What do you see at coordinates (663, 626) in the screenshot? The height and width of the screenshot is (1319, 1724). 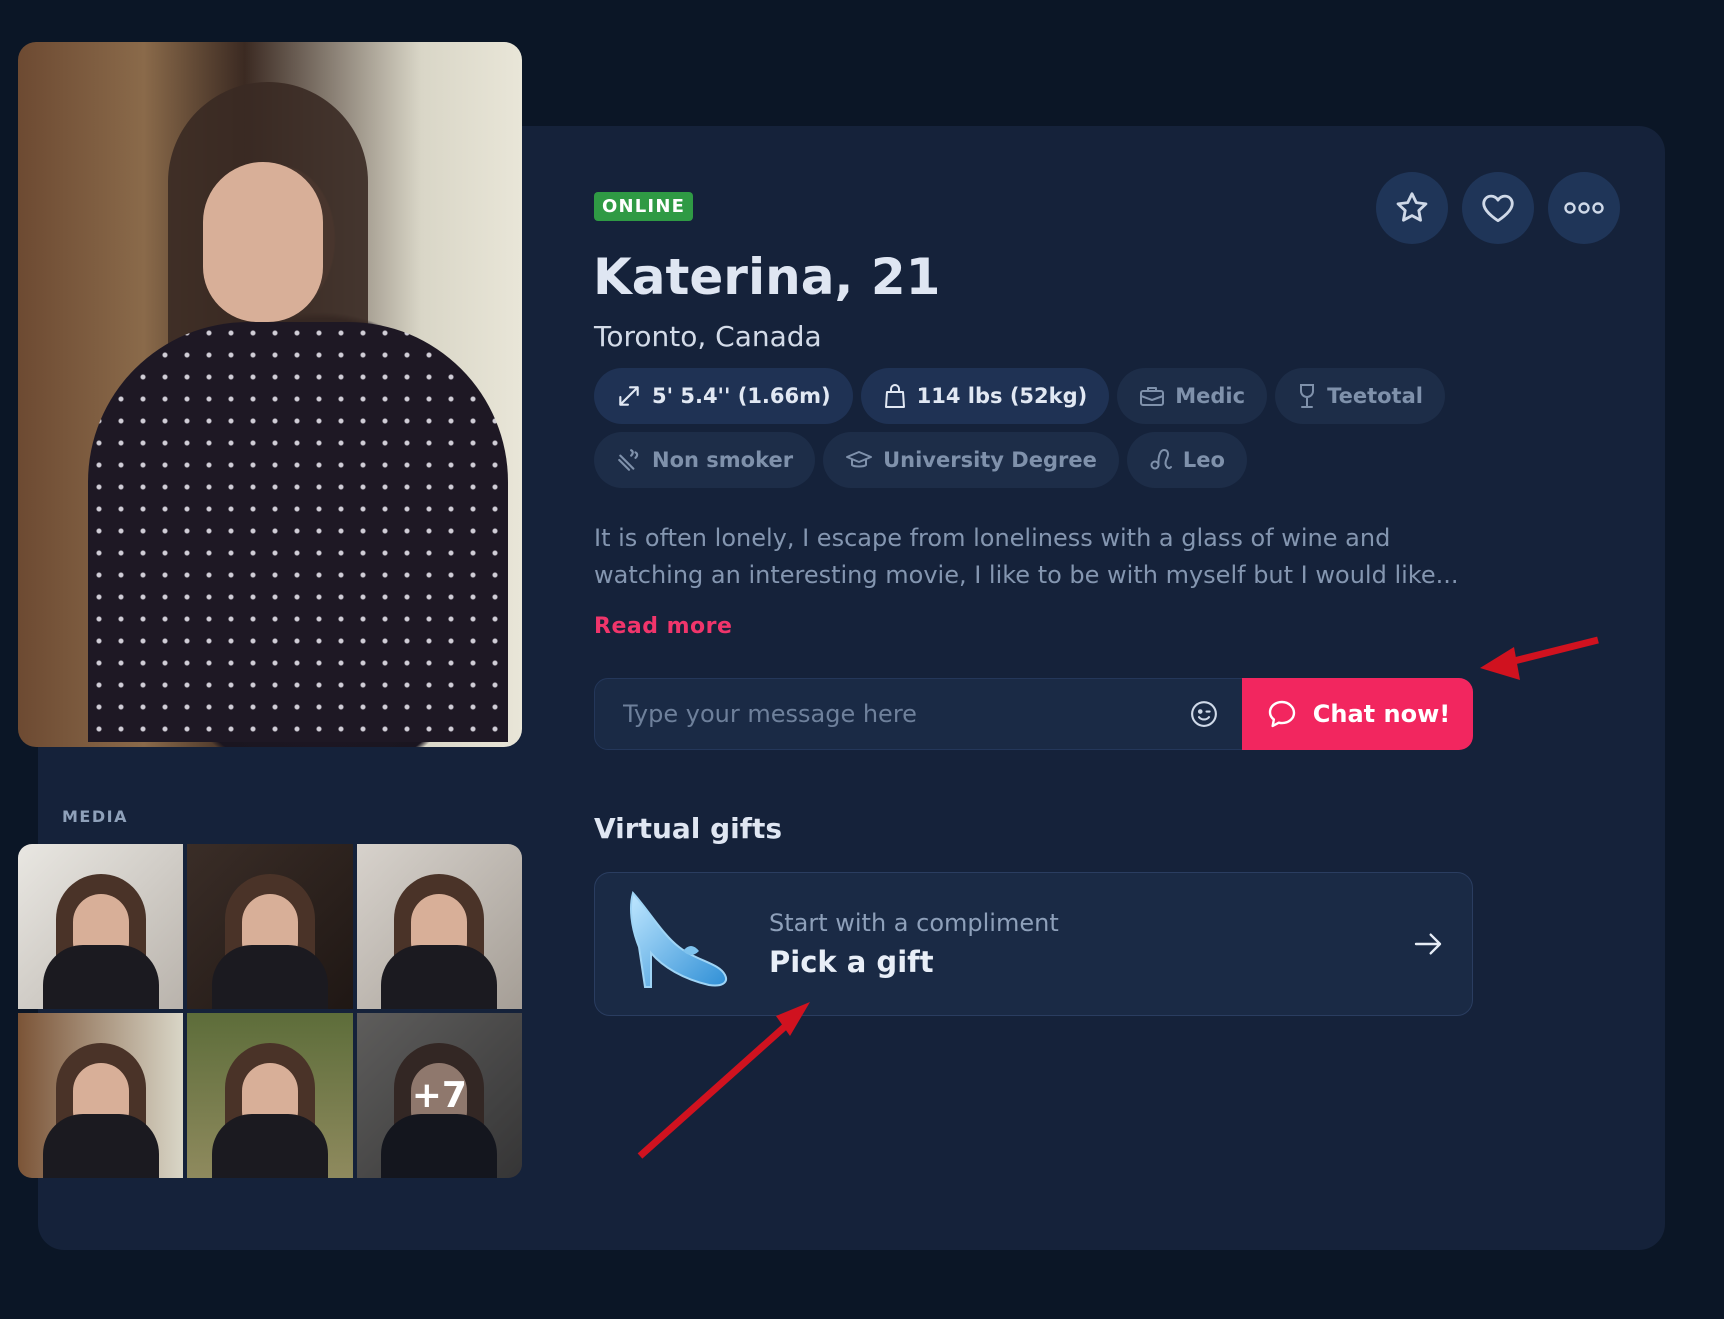 I see `read-more-link: Read more` at bounding box center [663, 626].